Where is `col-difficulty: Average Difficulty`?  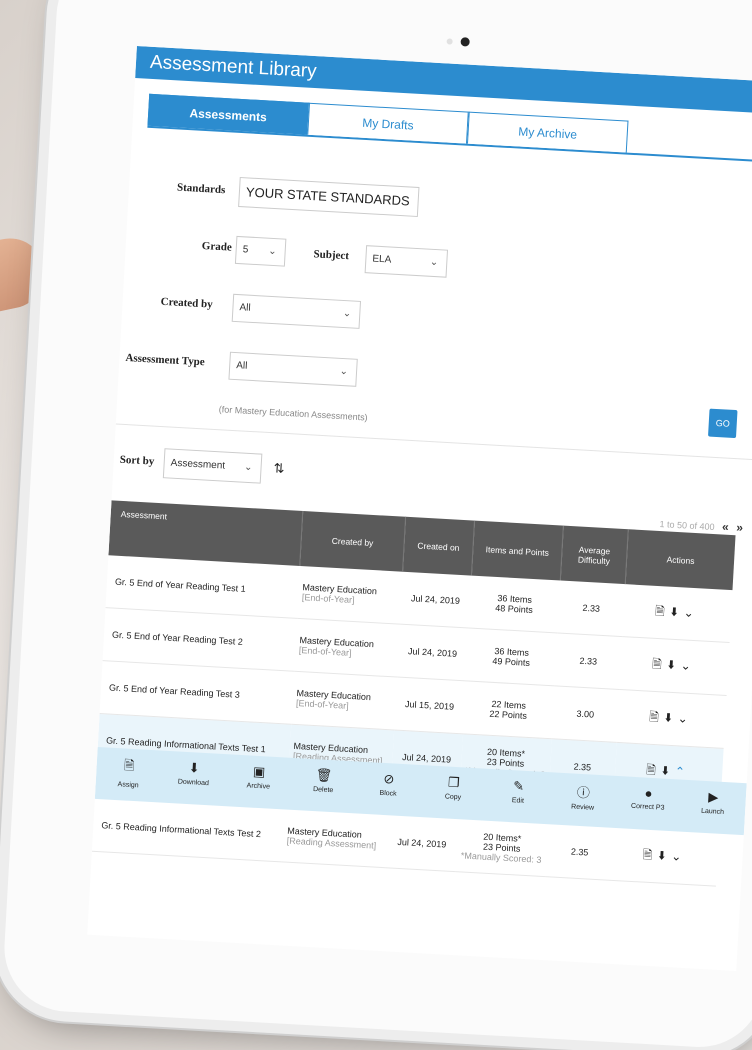
col-difficulty: Average Difficulty is located at coordinates (594, 555).